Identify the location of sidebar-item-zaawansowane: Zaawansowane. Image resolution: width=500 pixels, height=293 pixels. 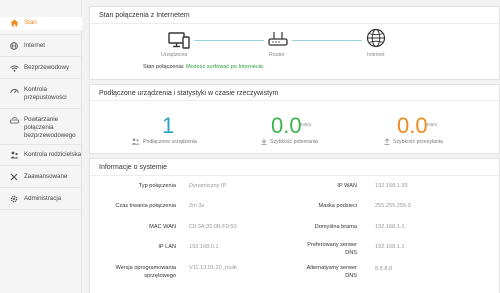
(41, 177).